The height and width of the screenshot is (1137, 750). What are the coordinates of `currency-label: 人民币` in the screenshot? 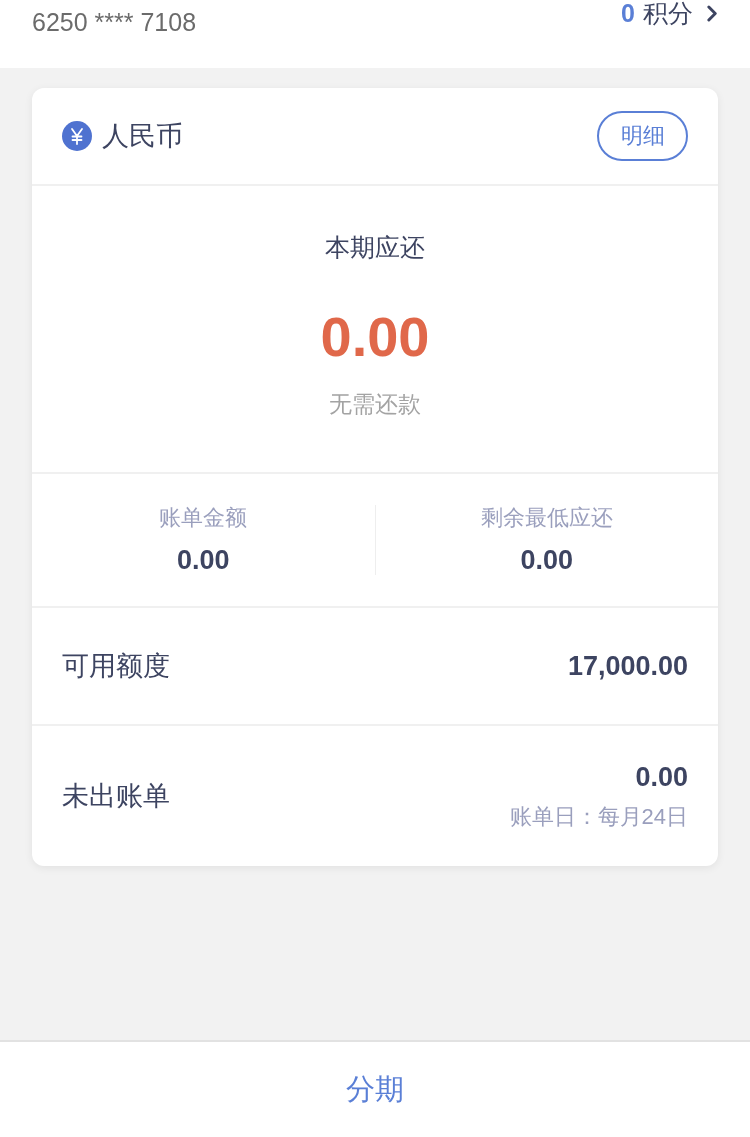 It's located at (142, 136).